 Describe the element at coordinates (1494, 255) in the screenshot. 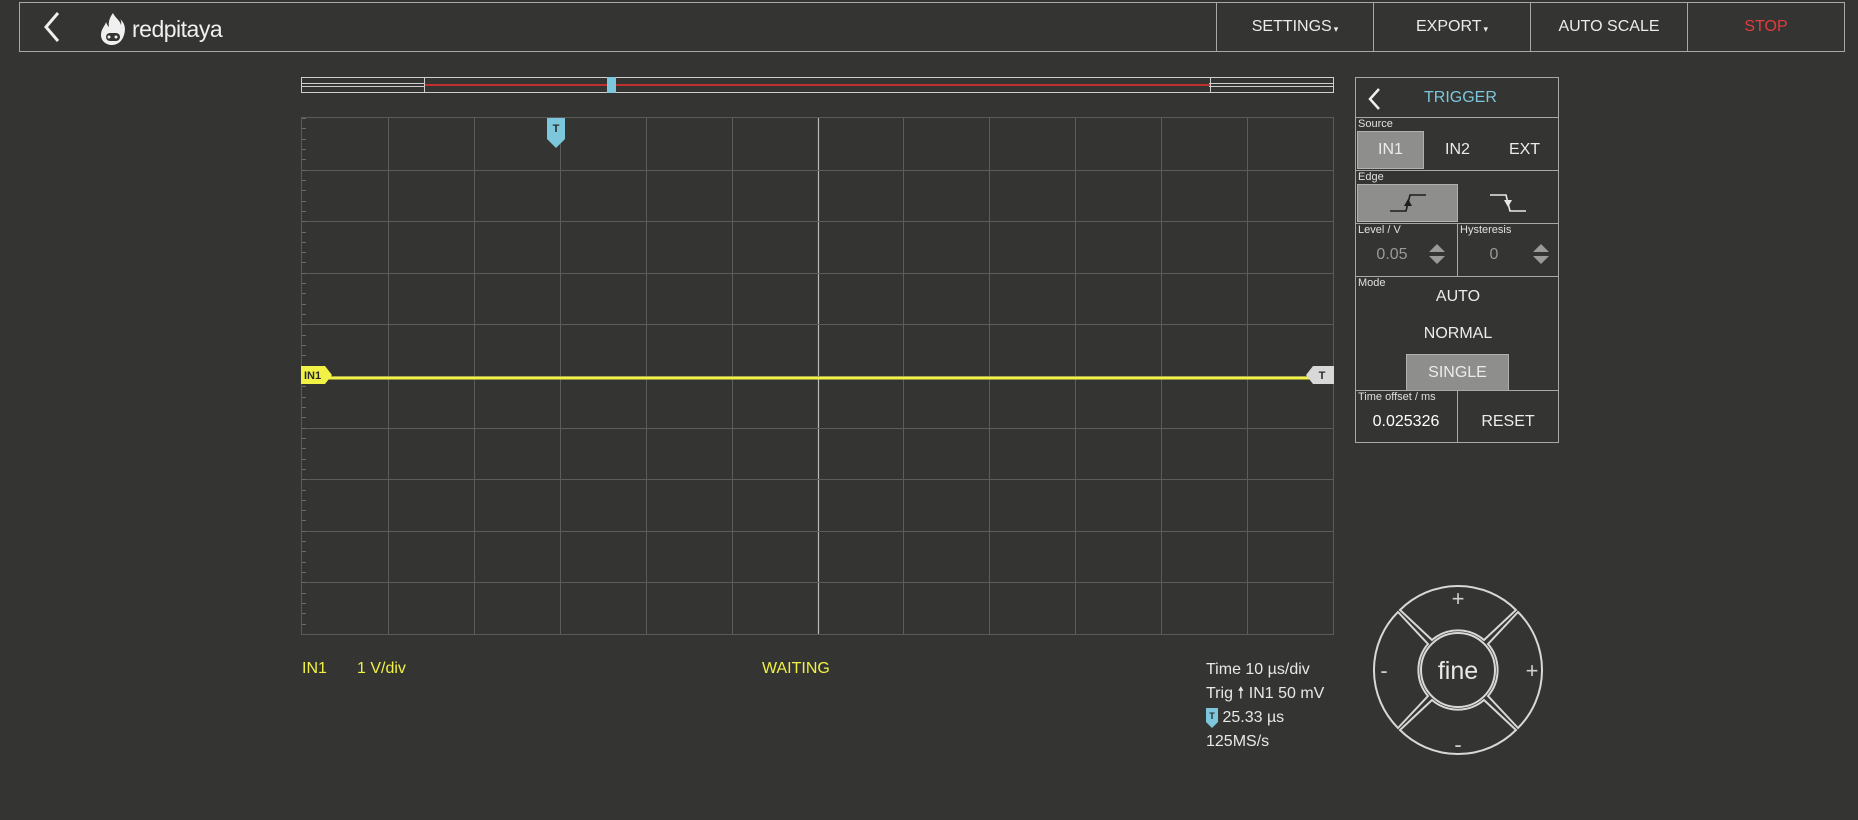

I see `hysteresis-input: 0` at that location.